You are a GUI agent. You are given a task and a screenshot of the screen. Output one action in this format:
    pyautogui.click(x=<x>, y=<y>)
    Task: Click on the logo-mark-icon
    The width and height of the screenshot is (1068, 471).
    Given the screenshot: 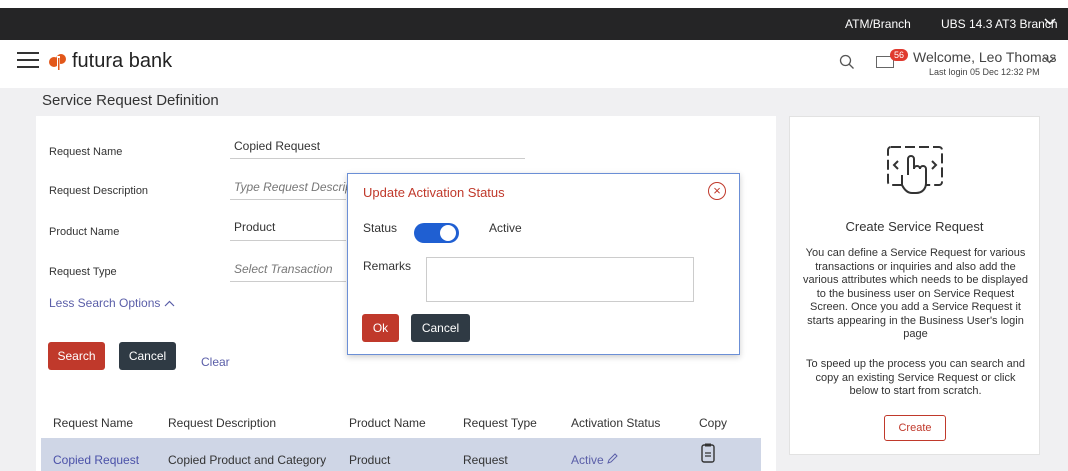 What is the action you would take?
    pyautogui.click(x=58, y=62)
    